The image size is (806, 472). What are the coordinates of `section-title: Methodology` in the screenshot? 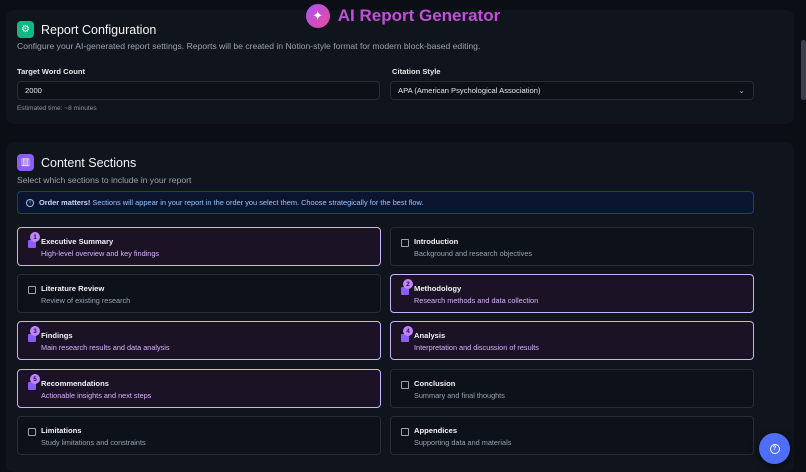 It's located at (438, 288).